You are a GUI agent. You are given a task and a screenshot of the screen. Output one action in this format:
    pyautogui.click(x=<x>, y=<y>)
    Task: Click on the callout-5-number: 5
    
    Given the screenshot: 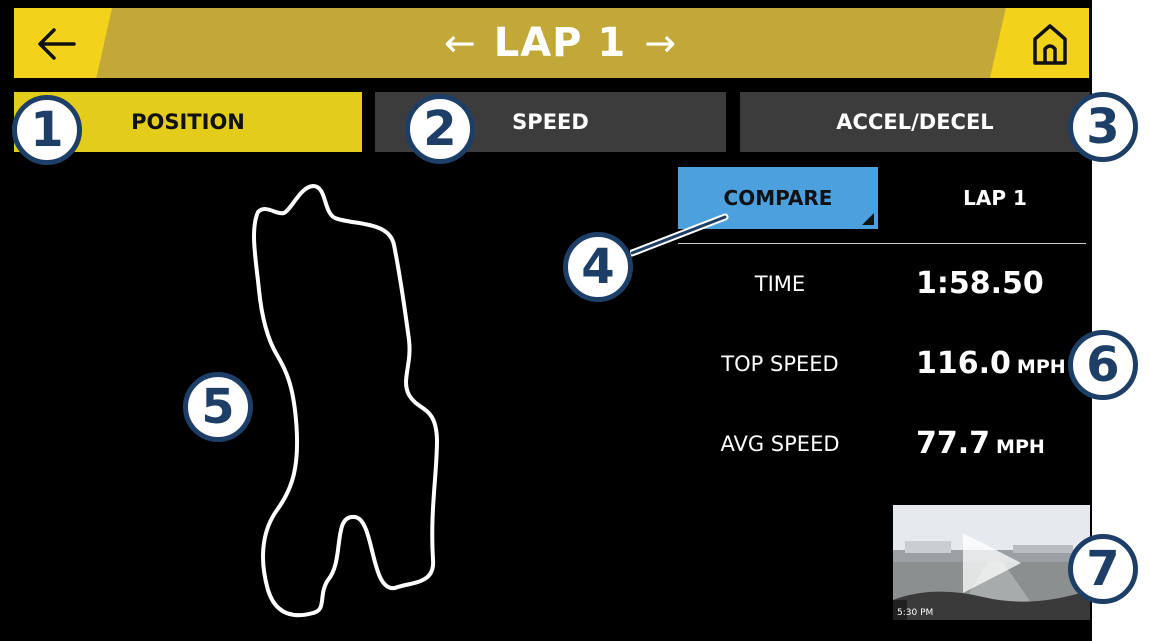 What is the action you would take?
    pyautogui.click(x=218, y=407)
    